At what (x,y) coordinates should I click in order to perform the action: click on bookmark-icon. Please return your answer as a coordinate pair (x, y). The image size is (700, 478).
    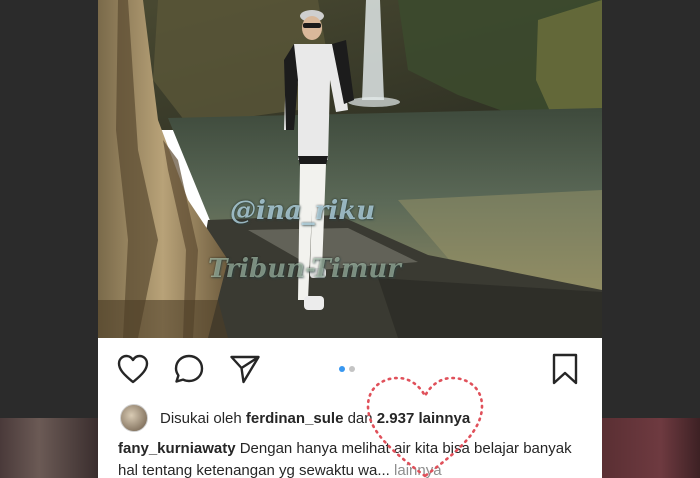
    Looking at the image, I should click on (565, 369).